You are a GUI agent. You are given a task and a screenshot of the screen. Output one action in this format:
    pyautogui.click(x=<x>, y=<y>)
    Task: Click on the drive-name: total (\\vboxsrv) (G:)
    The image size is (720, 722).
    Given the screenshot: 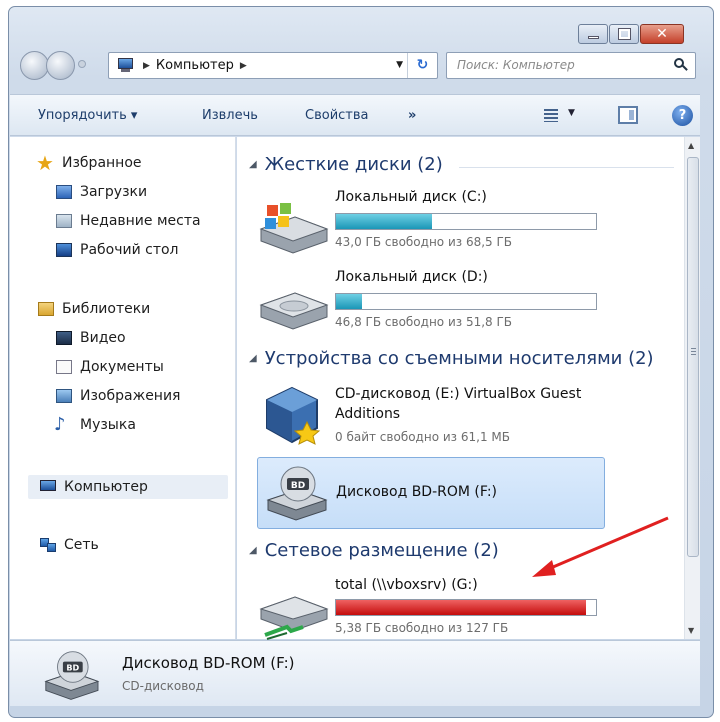 What is the action you would take?
    pyautogui.click(x=406, y=585)
    